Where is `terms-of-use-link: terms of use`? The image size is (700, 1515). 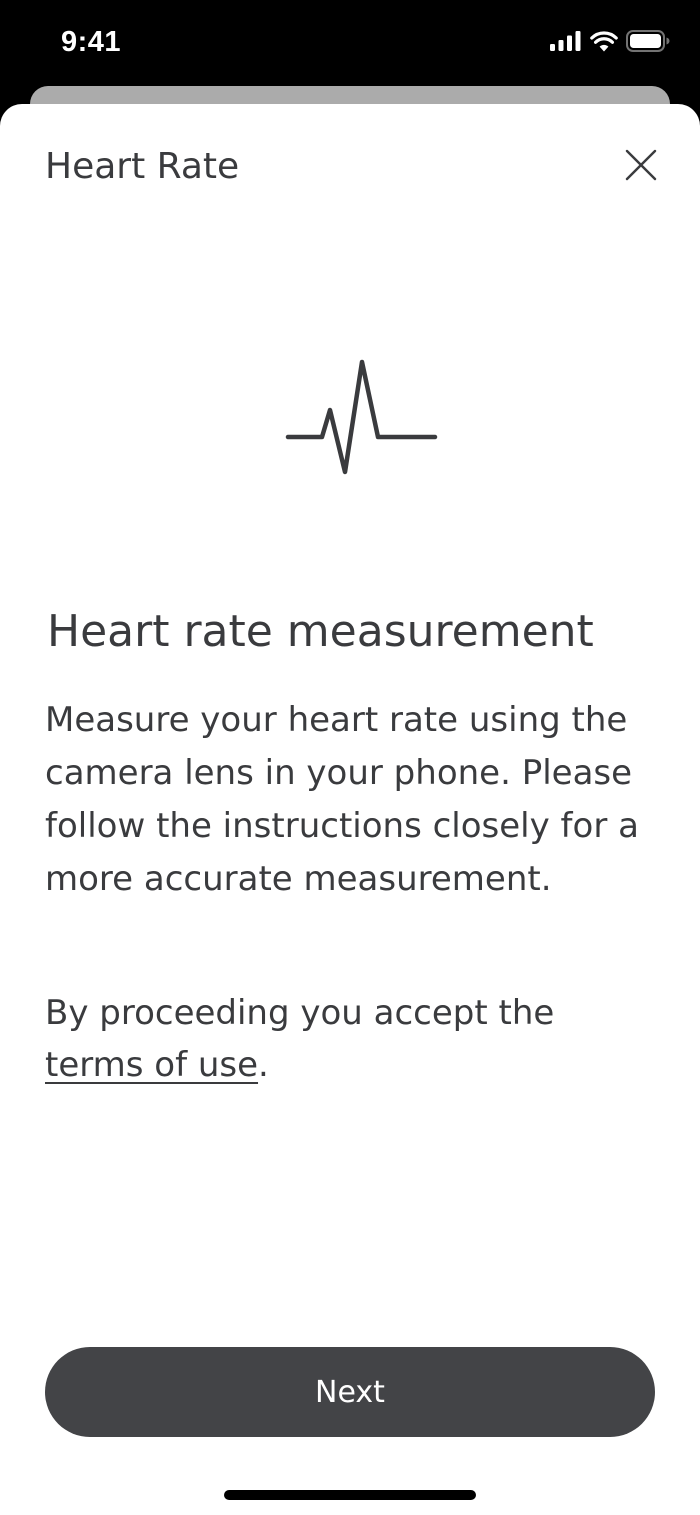
terms-of-use-link: terms of use is located at coordinates (151, 1065).